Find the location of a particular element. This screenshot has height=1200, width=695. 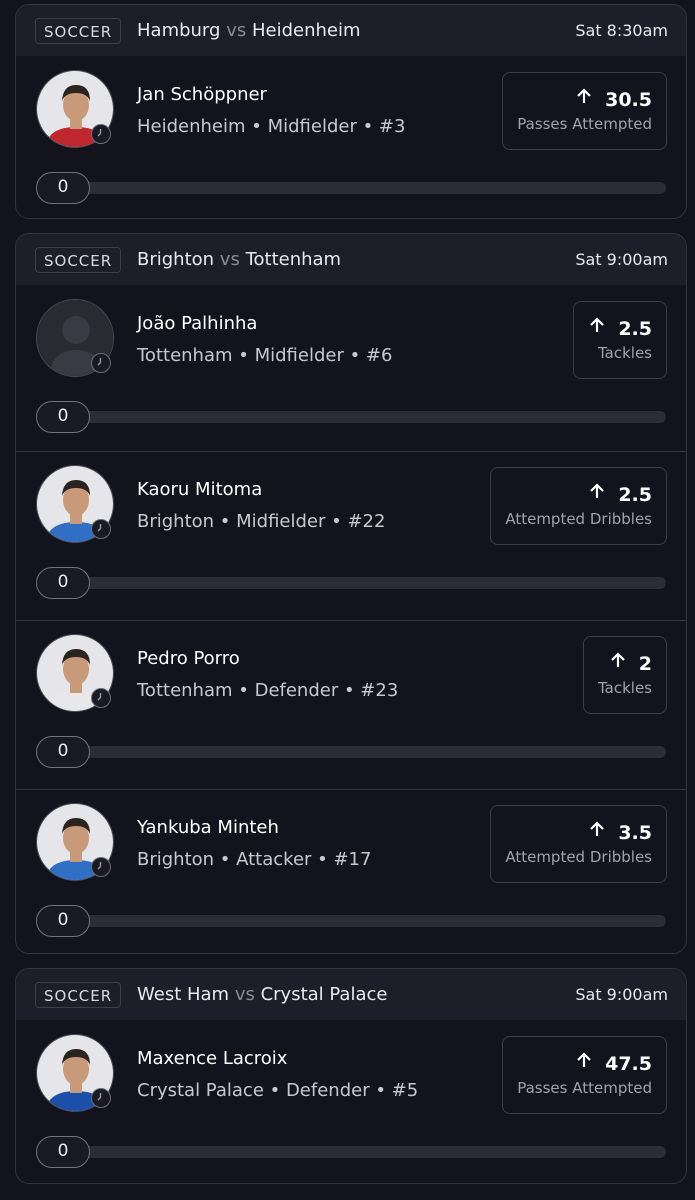

stat-line-value: 47.5 is located at coordinates (628, 1064).